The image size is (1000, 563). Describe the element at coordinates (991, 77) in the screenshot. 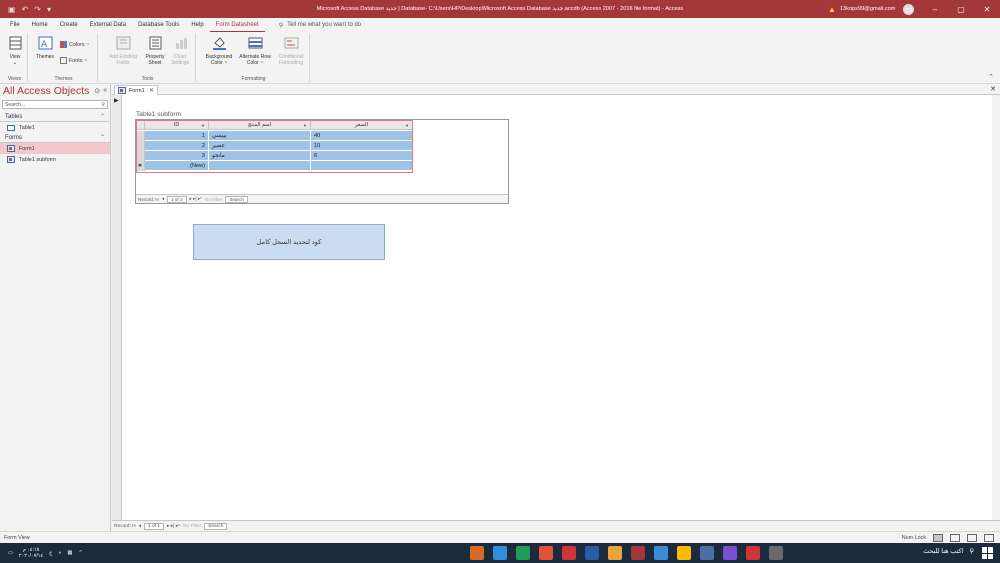

I see `collapse-ribbon-icon: ⌃` at that location.